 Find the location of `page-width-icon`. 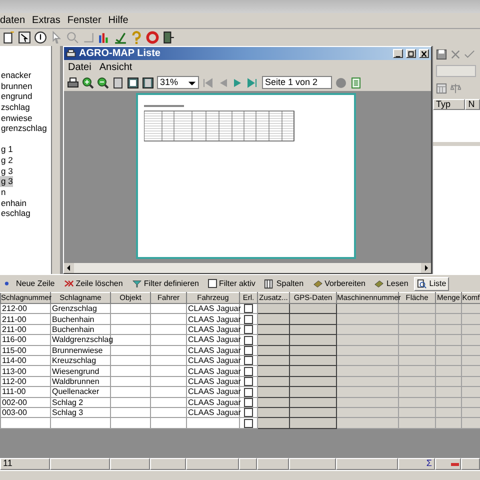

page-width-icon is located at coordinates (133, 82).